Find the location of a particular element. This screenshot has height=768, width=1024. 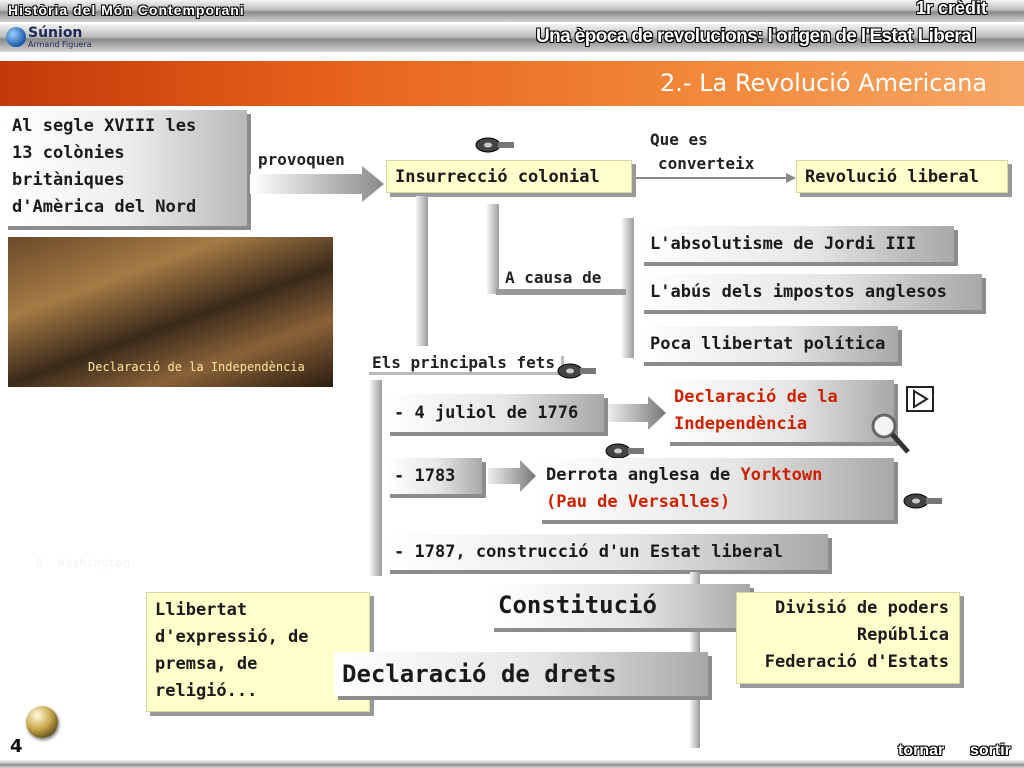

intro-line-1: Al segle XVIII les is located at coordinates (104, 126).